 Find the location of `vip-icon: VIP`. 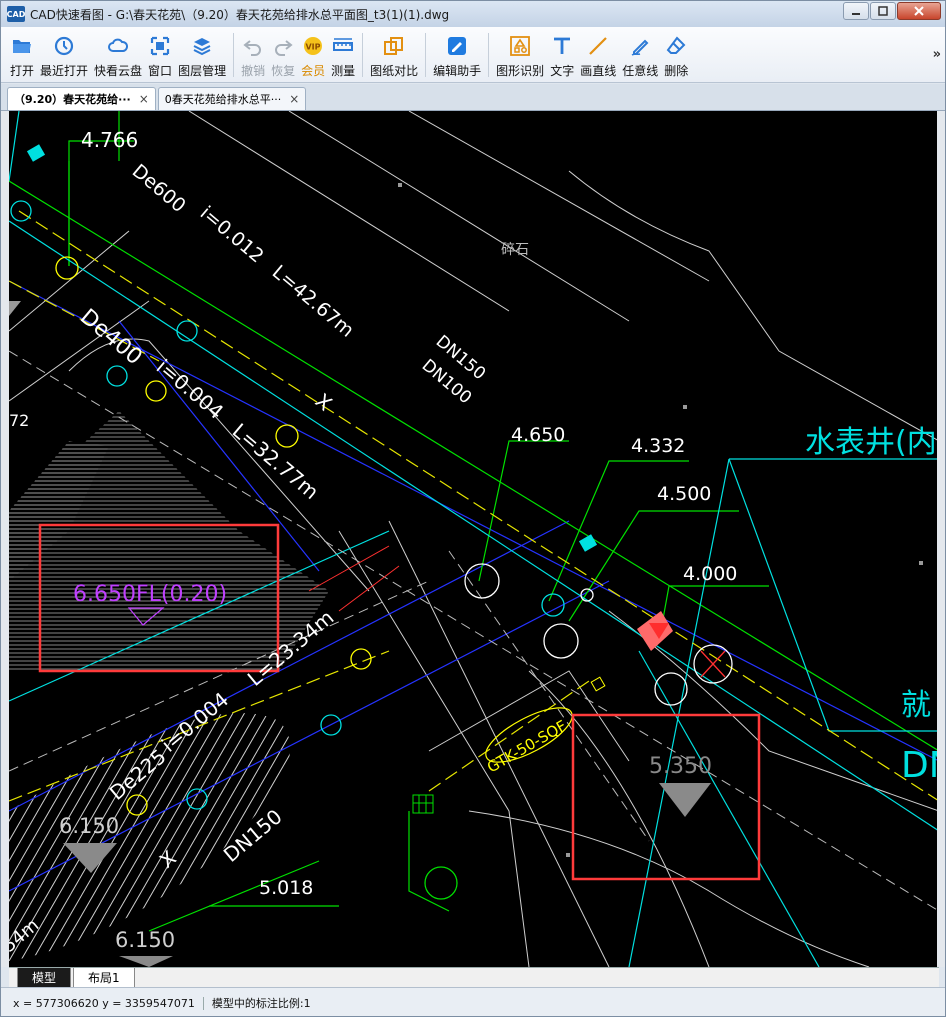

vip-icon: VIP is located at coordinates (313, 46).